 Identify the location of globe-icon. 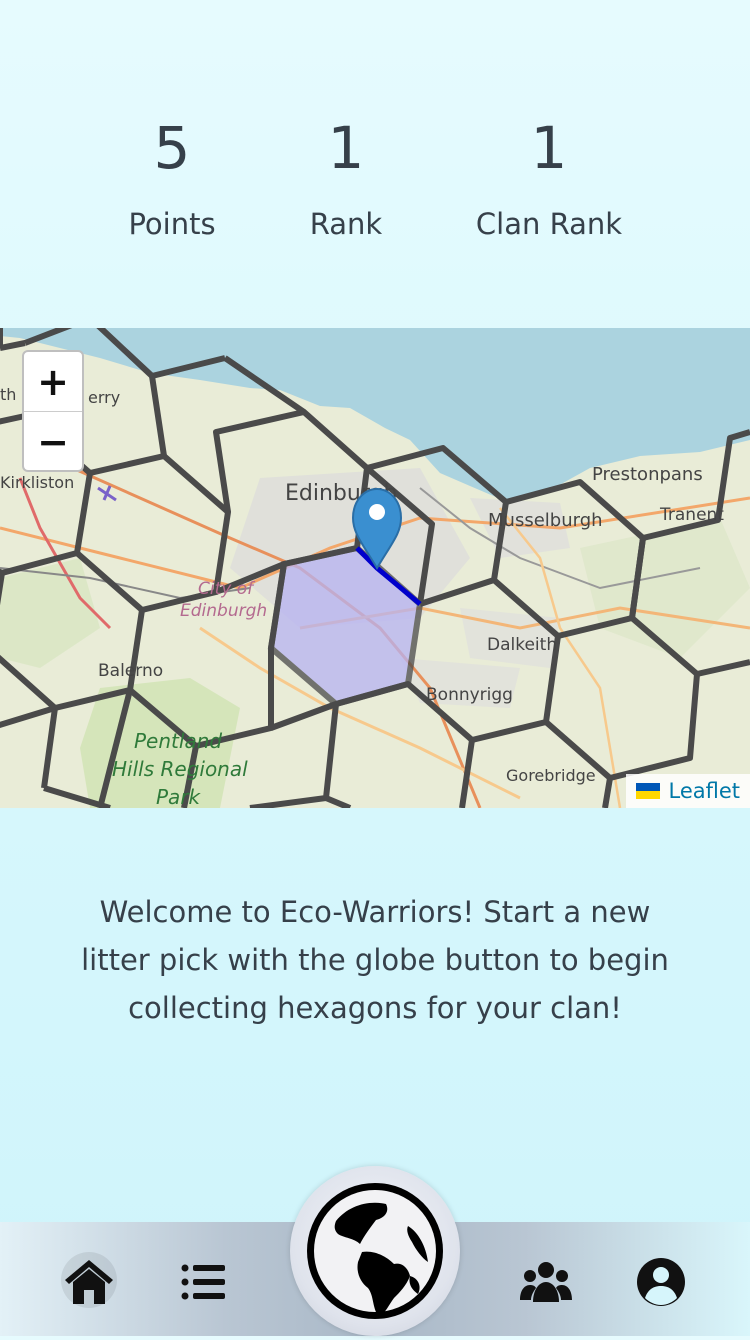
(375, 1251).